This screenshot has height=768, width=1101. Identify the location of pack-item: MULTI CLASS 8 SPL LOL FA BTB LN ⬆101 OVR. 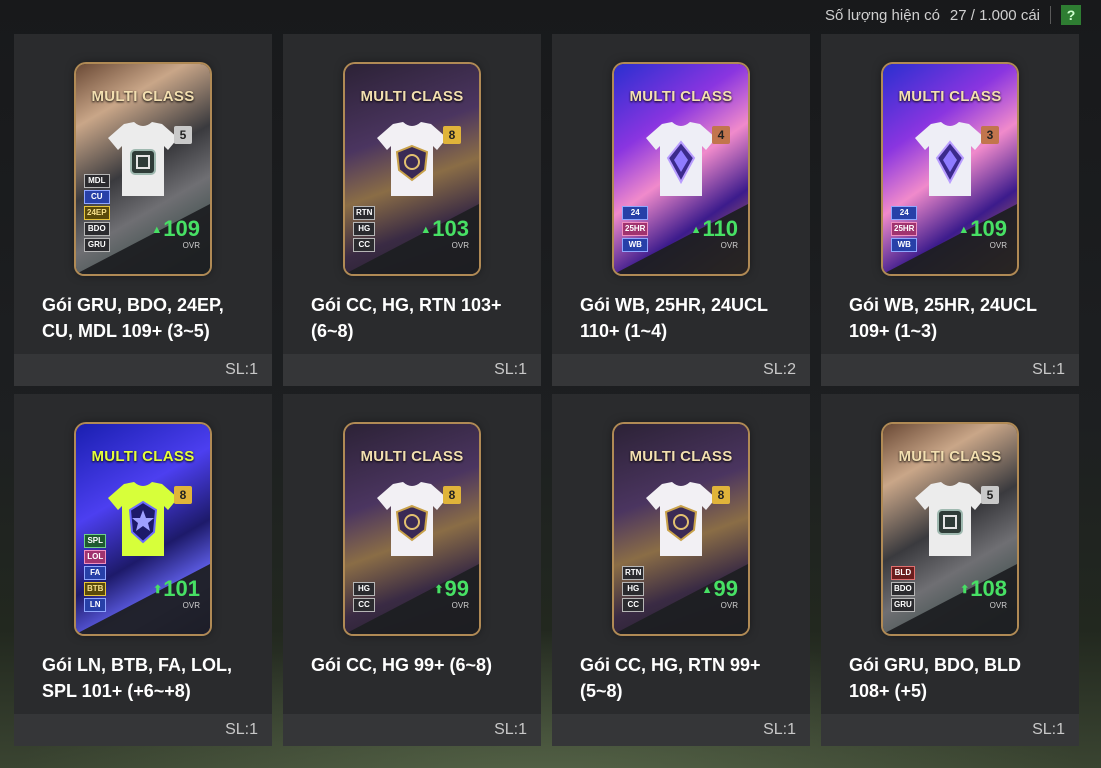
(143, 570).